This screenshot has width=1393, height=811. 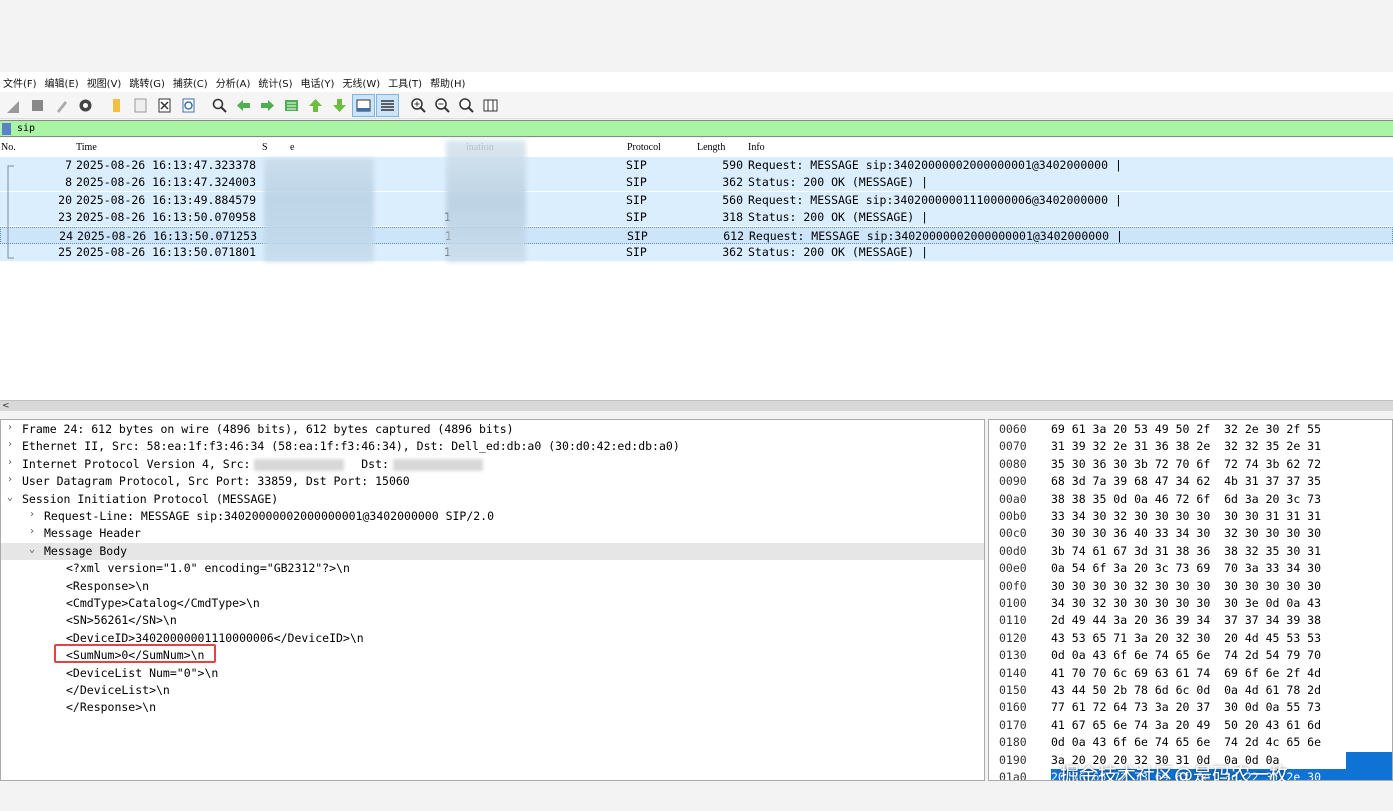 What do you see at coordinates (365, 82) in the screenshot?
I see `menu-item-8: 无线(W)` at bounding box center [365, 82].